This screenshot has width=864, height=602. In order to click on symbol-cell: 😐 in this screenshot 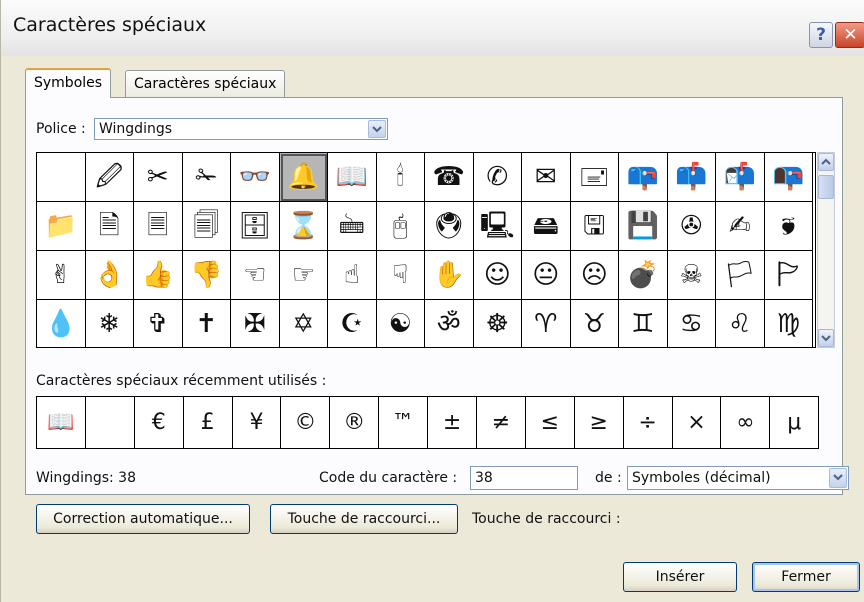, I will do `click(546, 275)`.